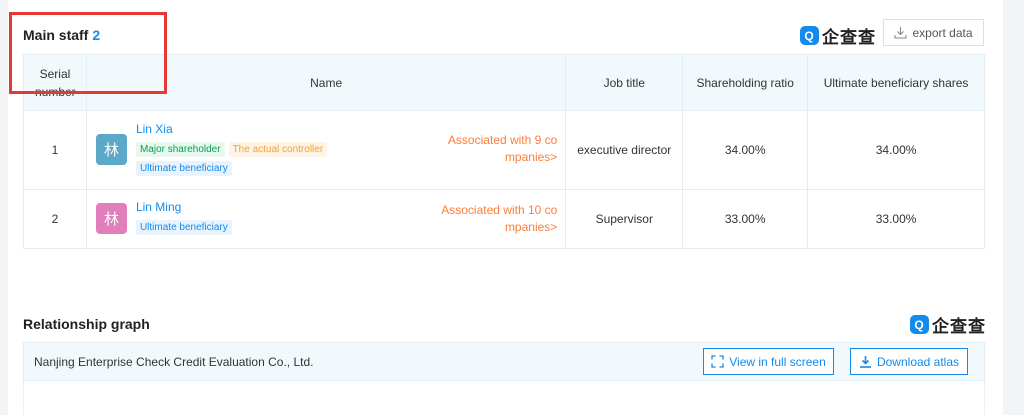 The height and width of the screenshot is (415, 1024). I want to click on download-atlas-label: Download atlas, so click(918, 361).